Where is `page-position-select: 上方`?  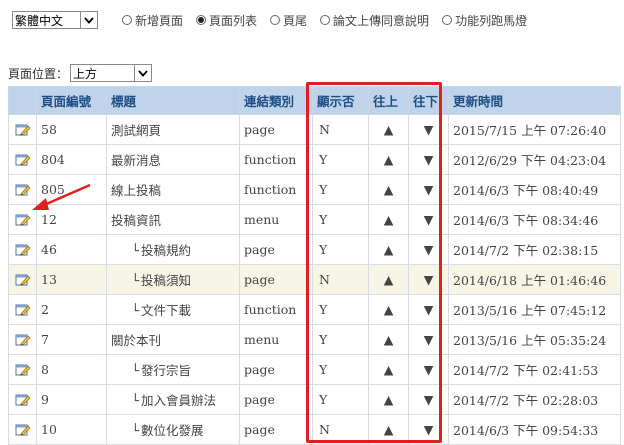
page-position-select: 上方 is located at coordinates (111, 73).